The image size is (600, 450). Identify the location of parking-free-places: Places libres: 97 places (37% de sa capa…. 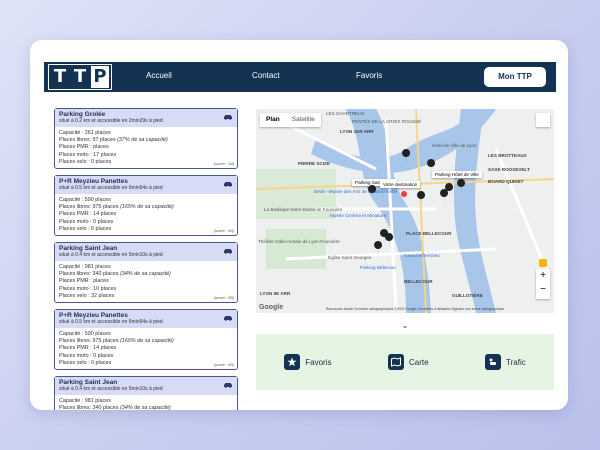
(113, 140).